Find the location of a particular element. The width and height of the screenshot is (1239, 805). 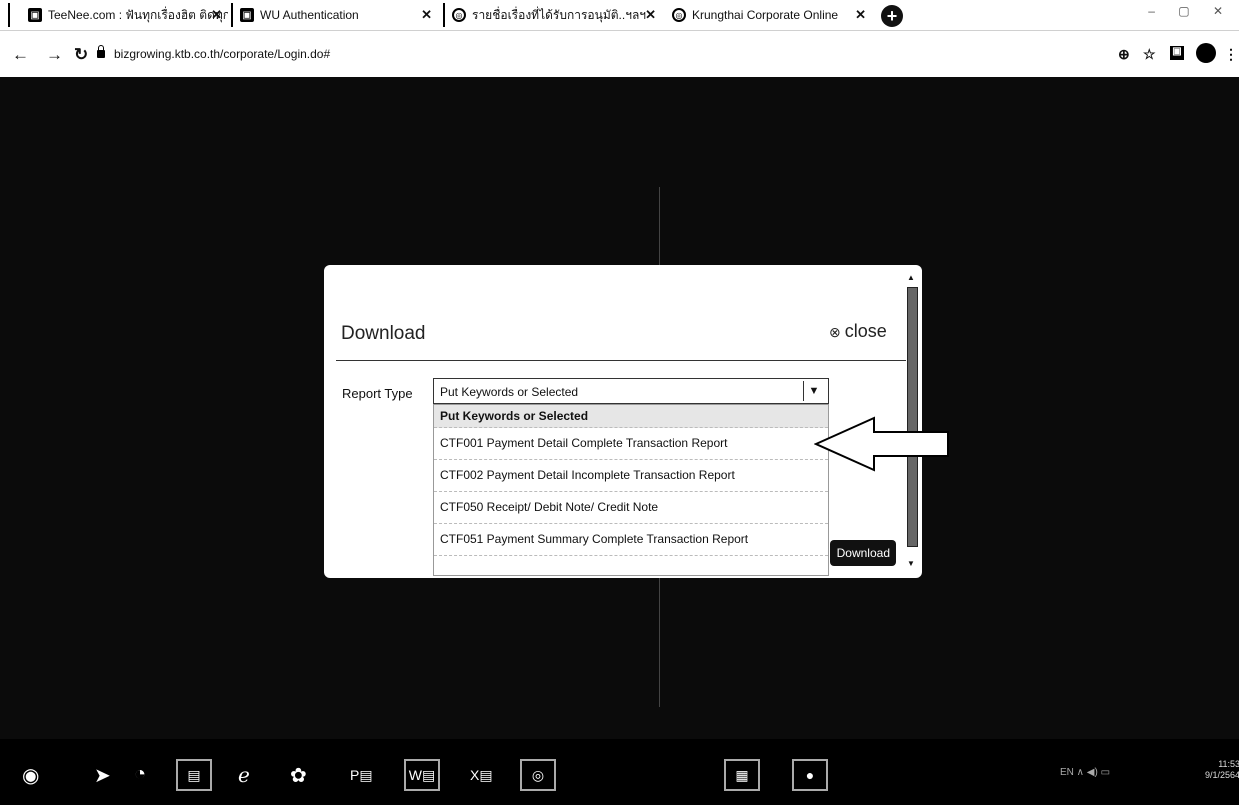

extension-icon: ▣ is located at coordinates (1177, 53).